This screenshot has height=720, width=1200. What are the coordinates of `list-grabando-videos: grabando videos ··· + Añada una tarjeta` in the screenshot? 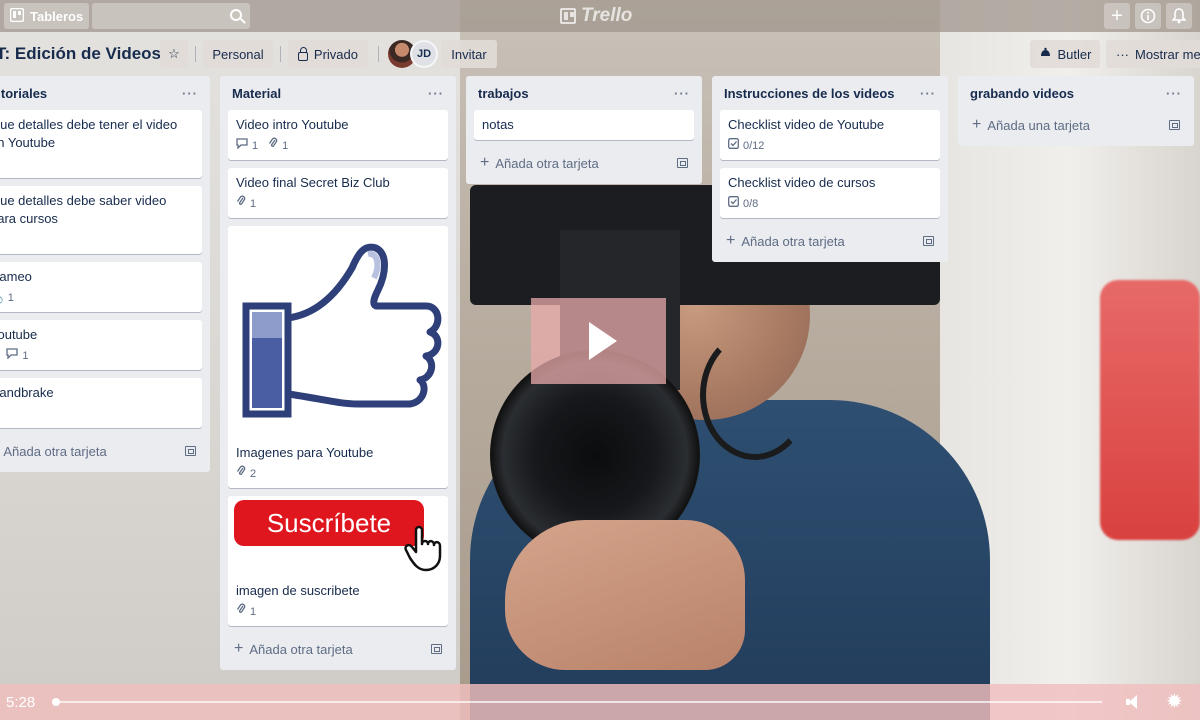 It's located at (1076, 111).